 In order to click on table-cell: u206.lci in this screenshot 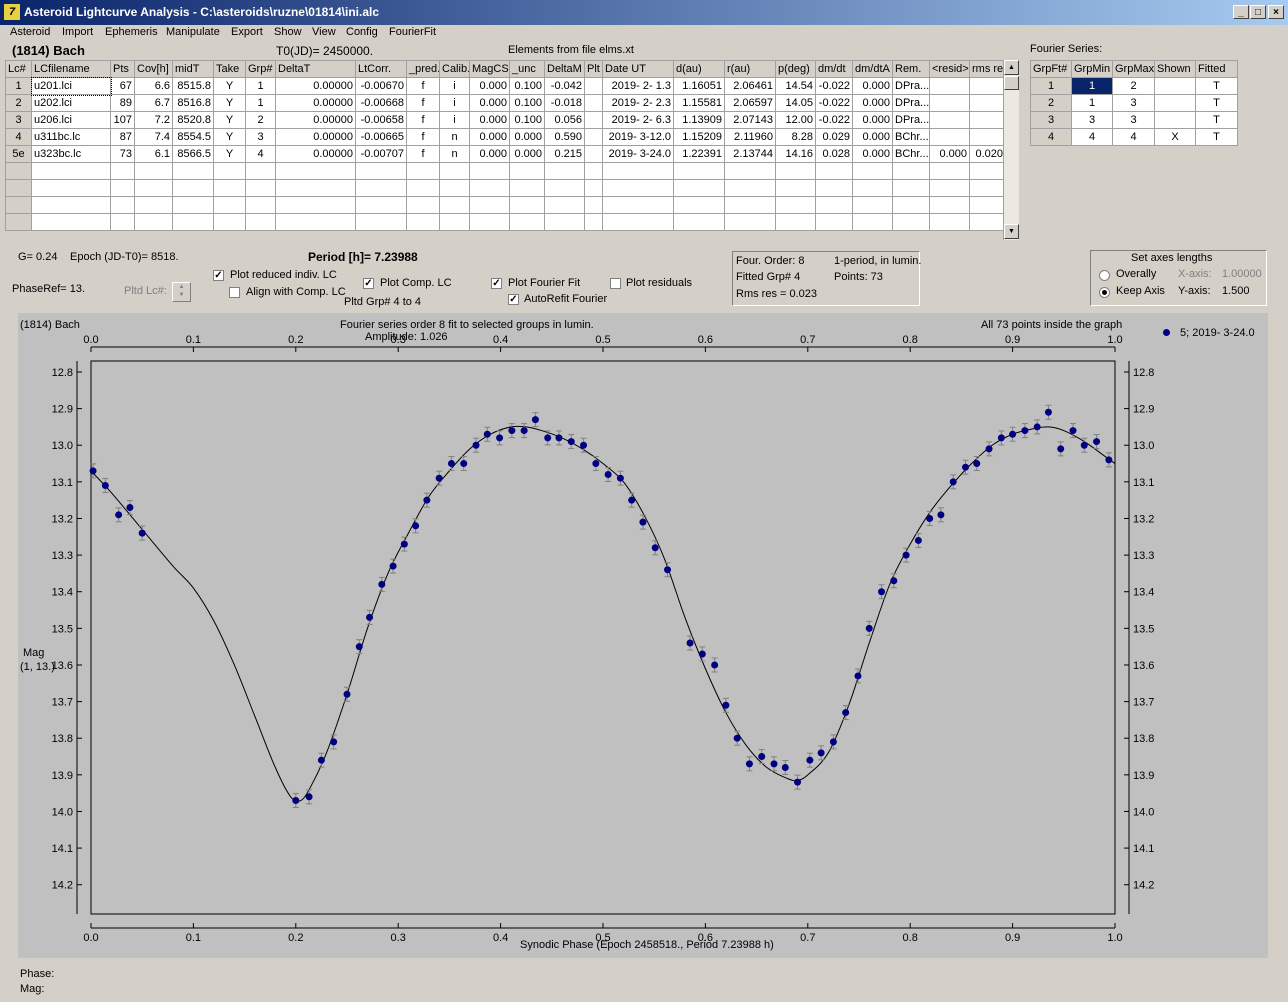, I will do `click(71, 120)`.